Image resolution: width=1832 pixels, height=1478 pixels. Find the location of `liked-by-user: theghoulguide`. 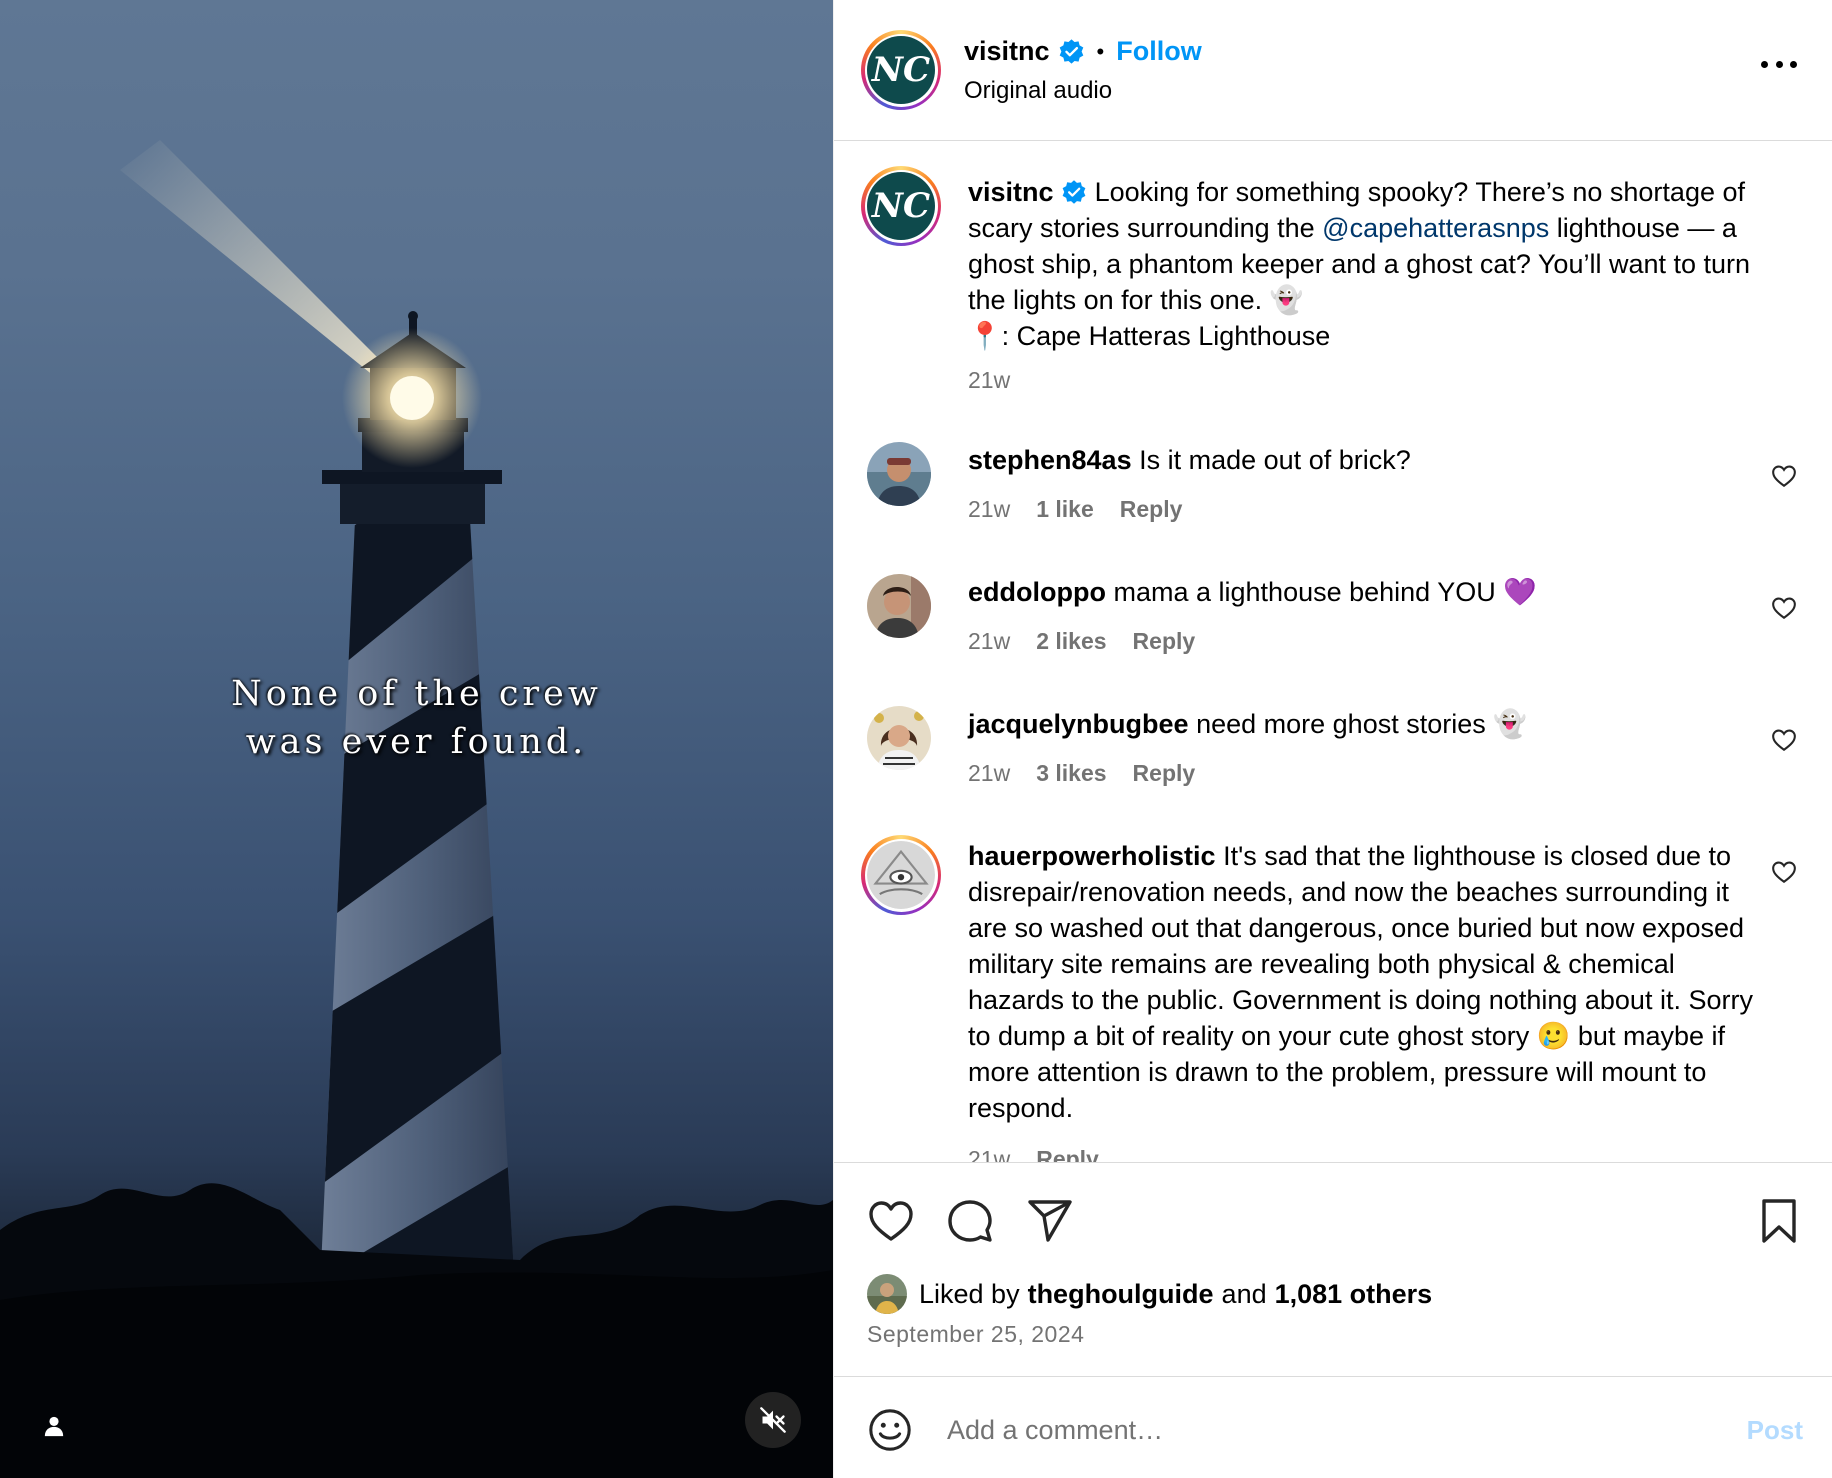

liked-by-user: theghoulguide is located at coordinates (1121, 1294).